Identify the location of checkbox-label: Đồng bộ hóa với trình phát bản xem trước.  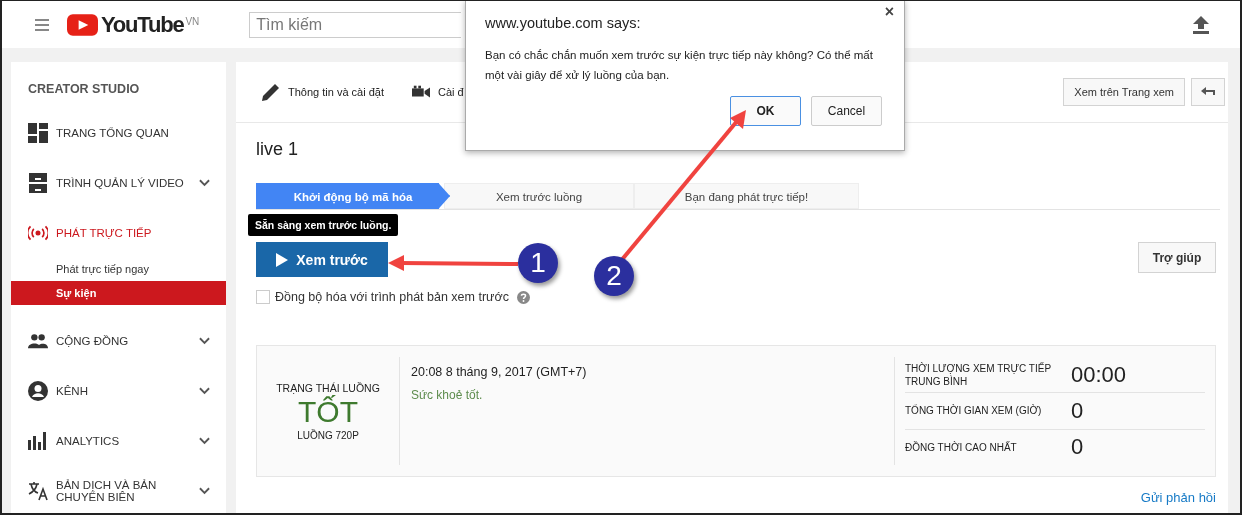
(392, 297).